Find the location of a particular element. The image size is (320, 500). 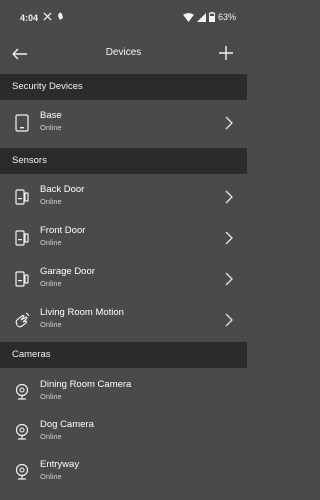

section-header-sensors: Sensors is located at coordinates (123, 161).